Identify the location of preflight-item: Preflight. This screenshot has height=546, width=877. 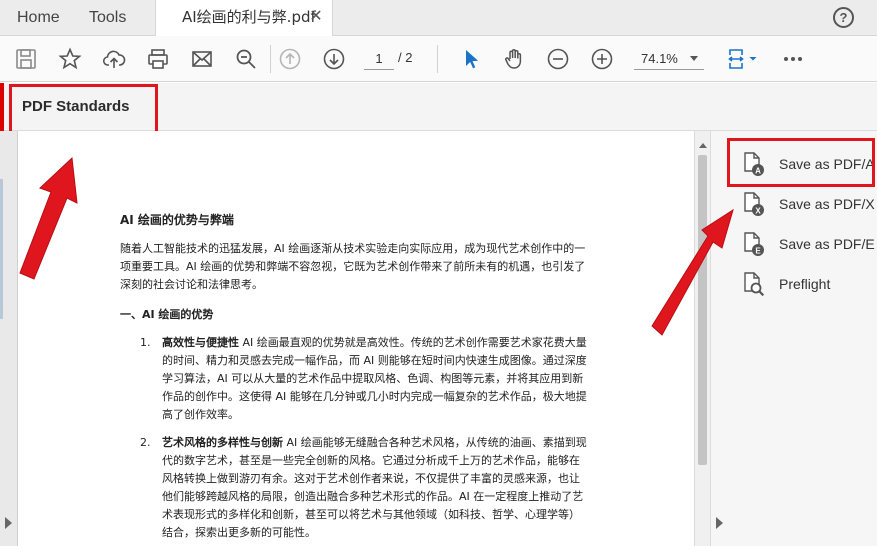
(809, 284).